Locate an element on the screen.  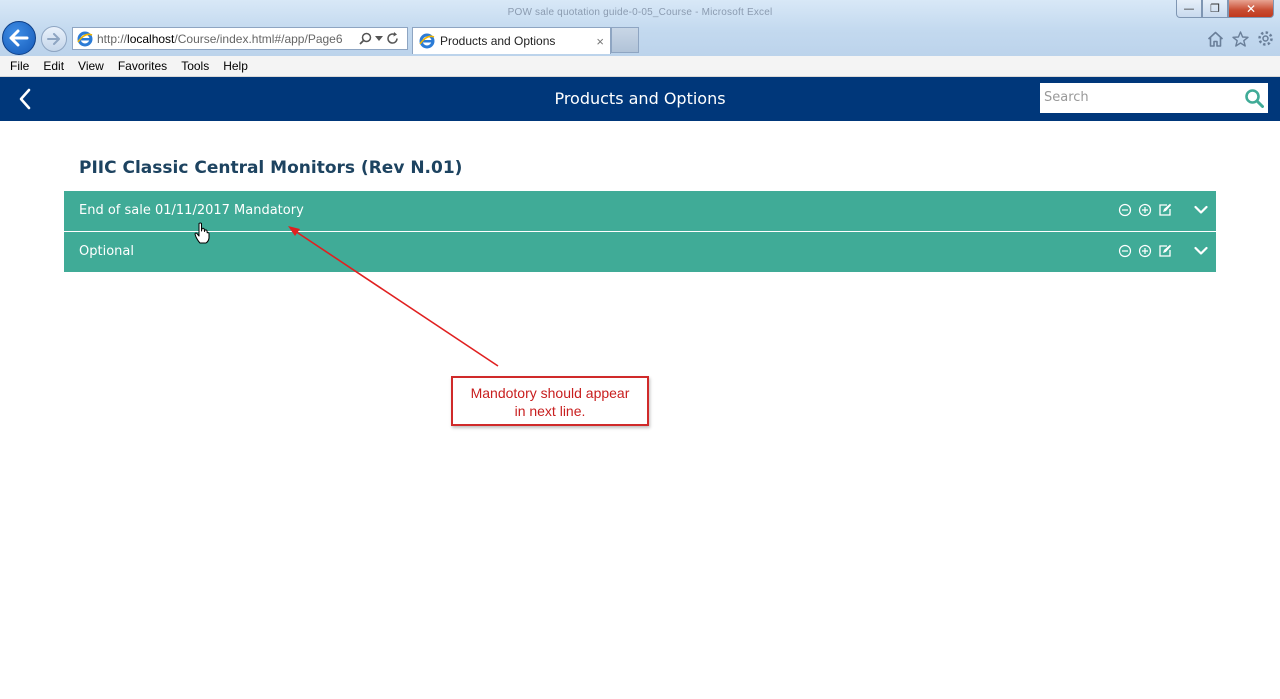
url-path: /Course/index.html#/app/Page6 is located at coordinates (258, 38).